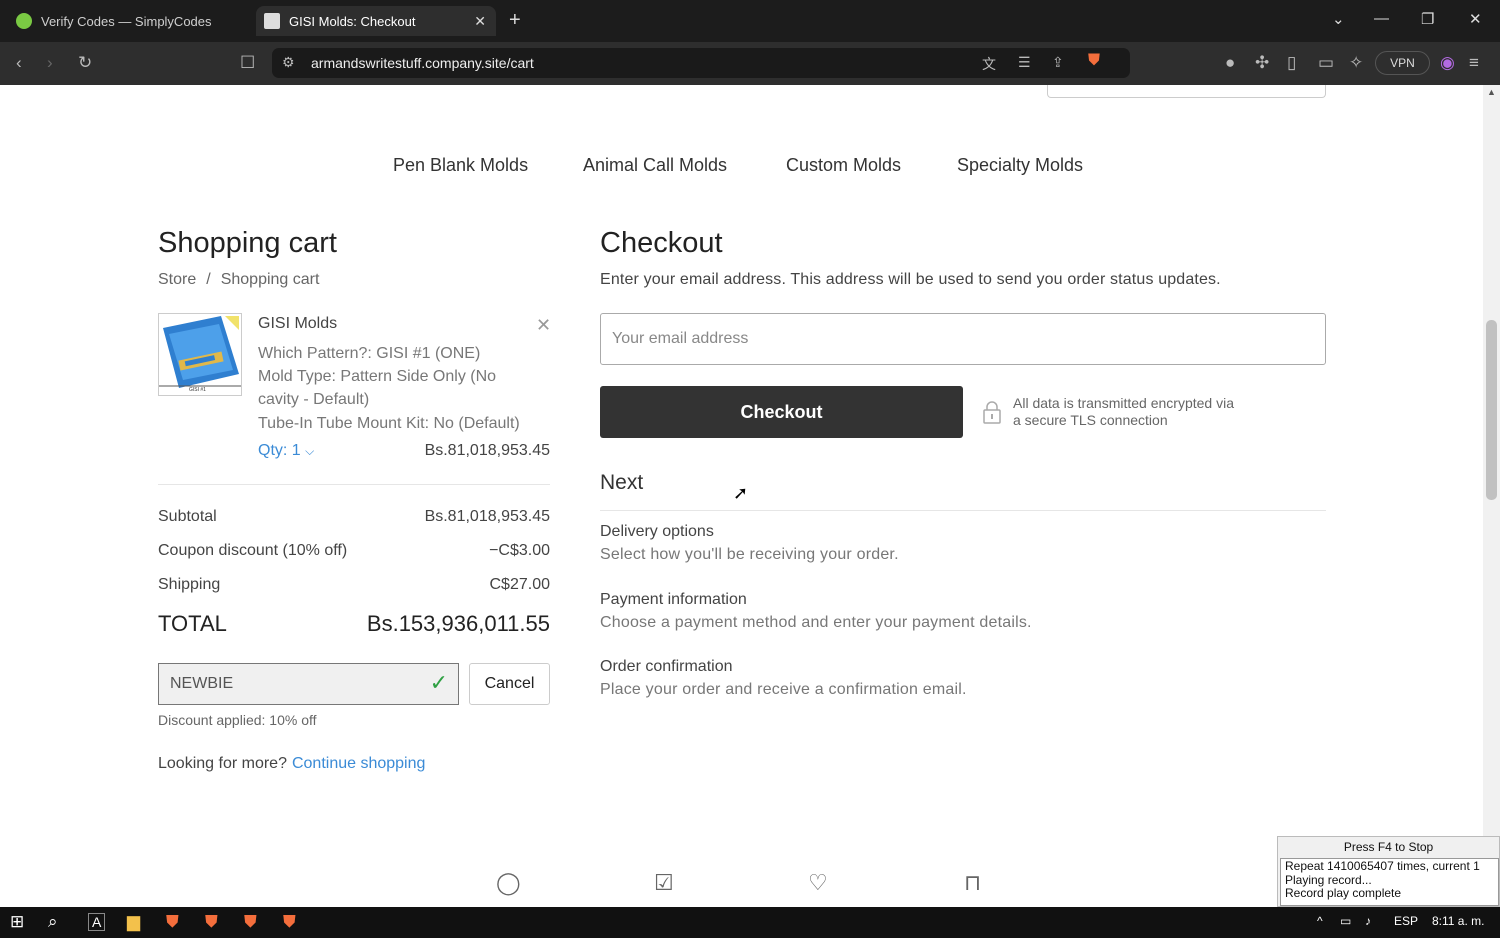 The width and height of the screenshot is (1500, 938). Describe the element at coordinates (358, 763) in the screenshot. I see `continue-shopping-link: Continue shopping` at that location.